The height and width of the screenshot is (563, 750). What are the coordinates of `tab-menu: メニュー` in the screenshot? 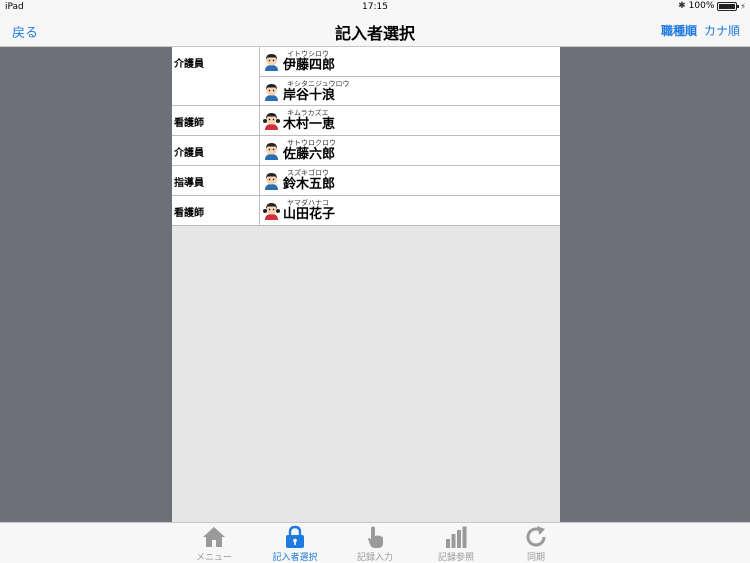 It's located at (214, 544).